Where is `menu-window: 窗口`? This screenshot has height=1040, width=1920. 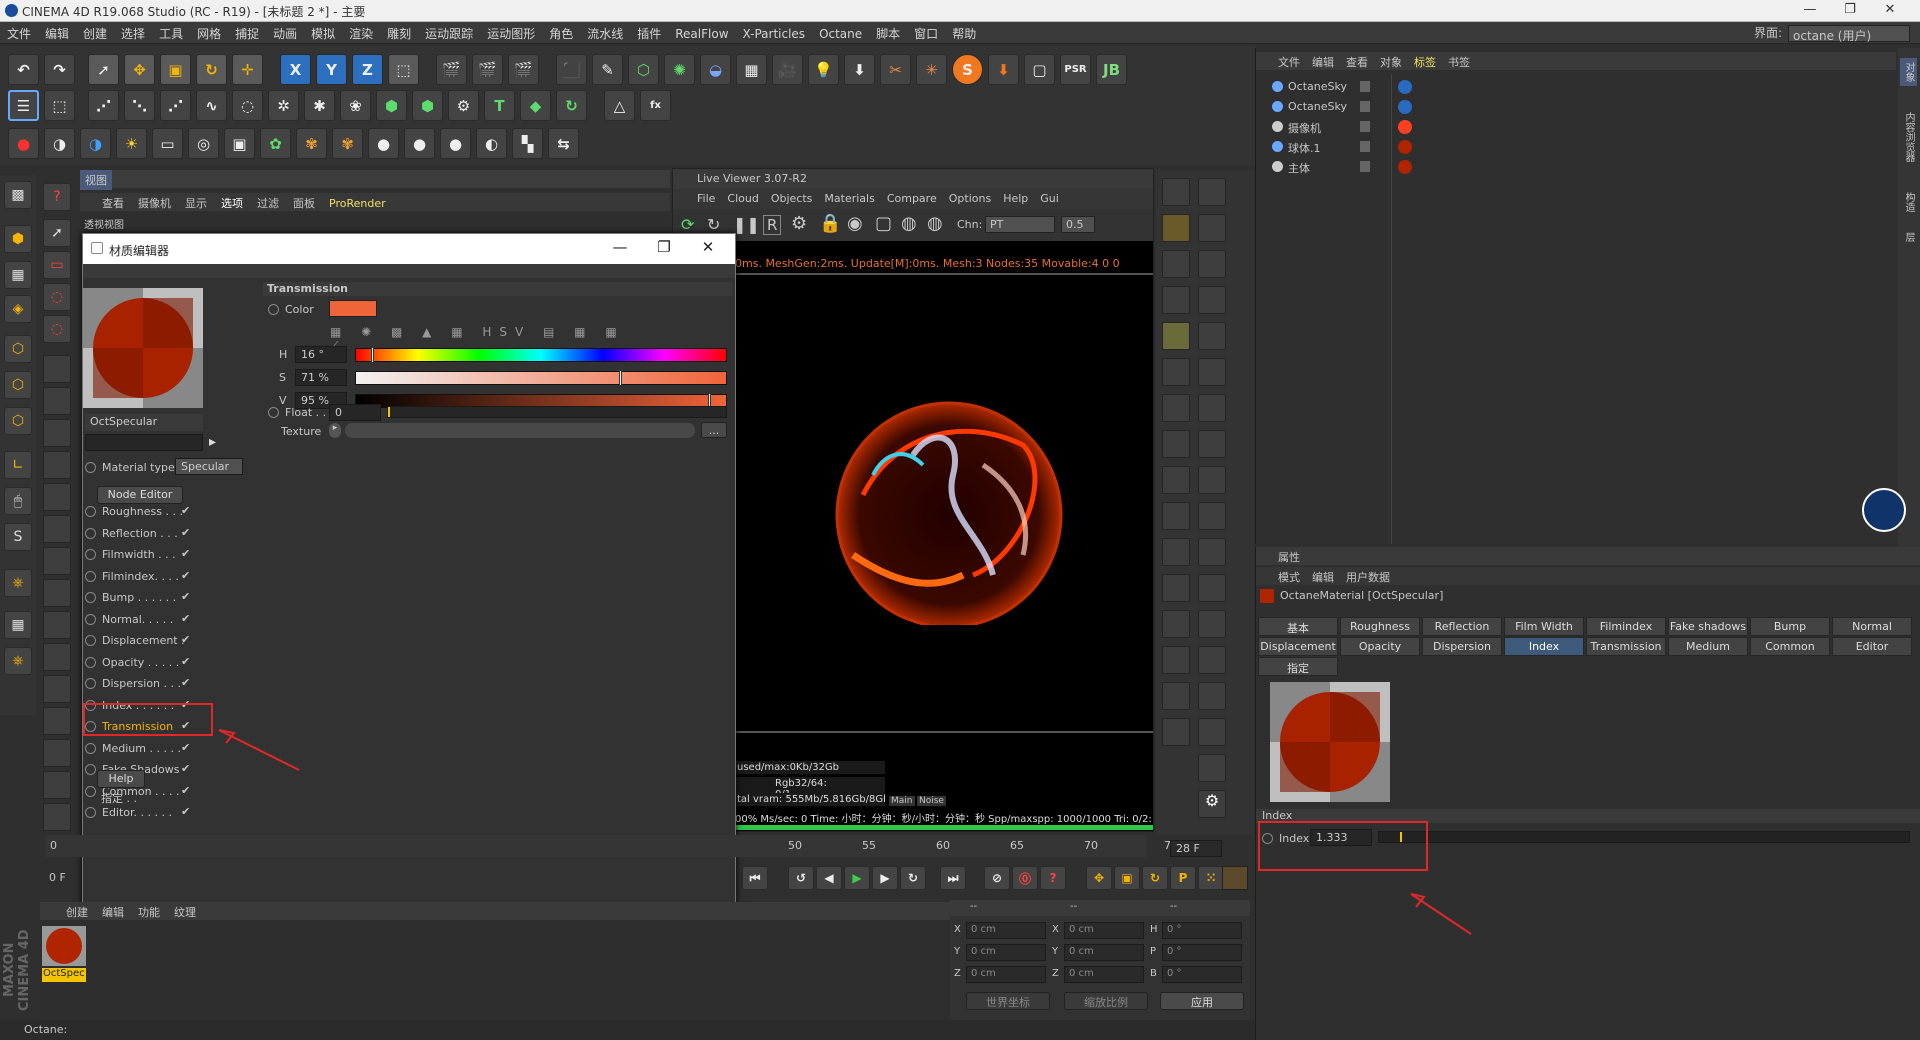 menu-window: 窗口 is located at coordinates (926, 33).